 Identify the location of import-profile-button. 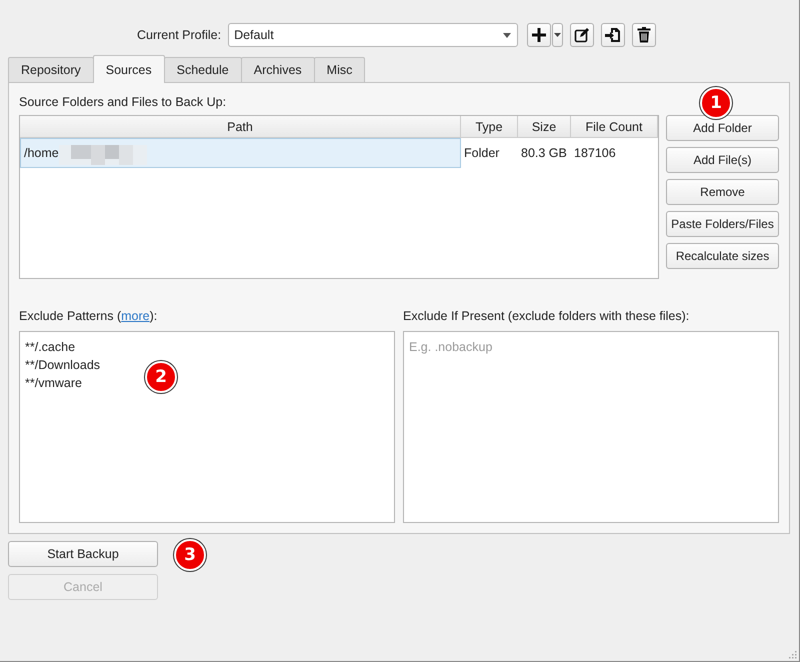
(613, 35).